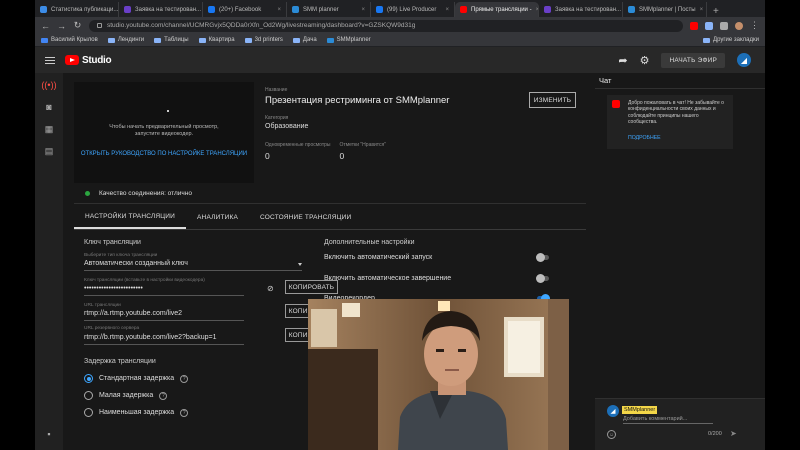 Image resolution: width=800 pixels, height=450 pixels. What do you see at coordinates (667, 9) in the screenshot?
I see `tab-title: SMMplanner | Посты` at bounding box center [667, 9].